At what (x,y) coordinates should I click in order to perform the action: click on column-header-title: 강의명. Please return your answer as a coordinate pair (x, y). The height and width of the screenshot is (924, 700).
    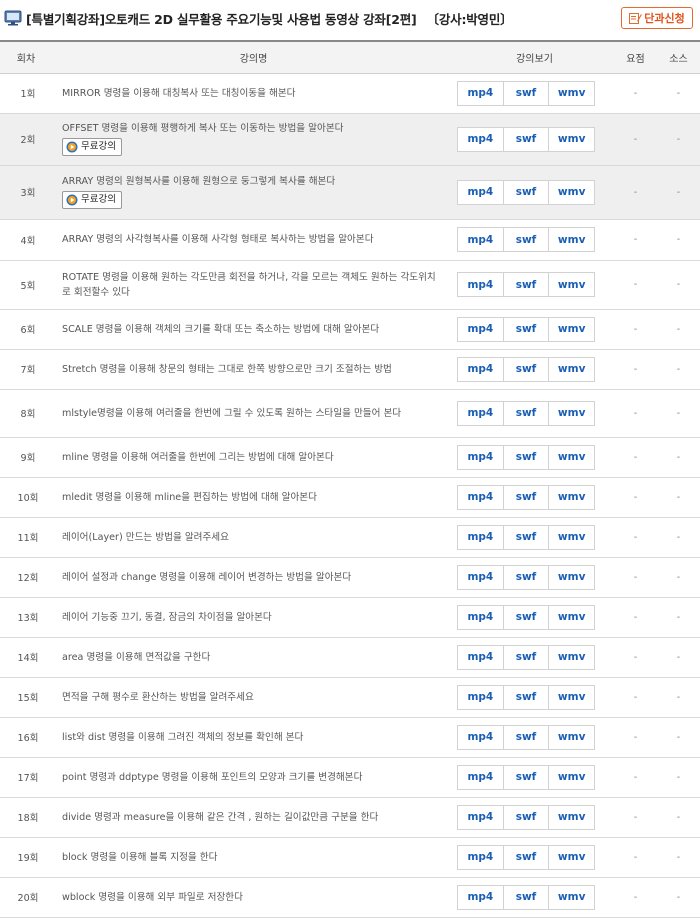
    Looking at the image, I should click on (253, 57).